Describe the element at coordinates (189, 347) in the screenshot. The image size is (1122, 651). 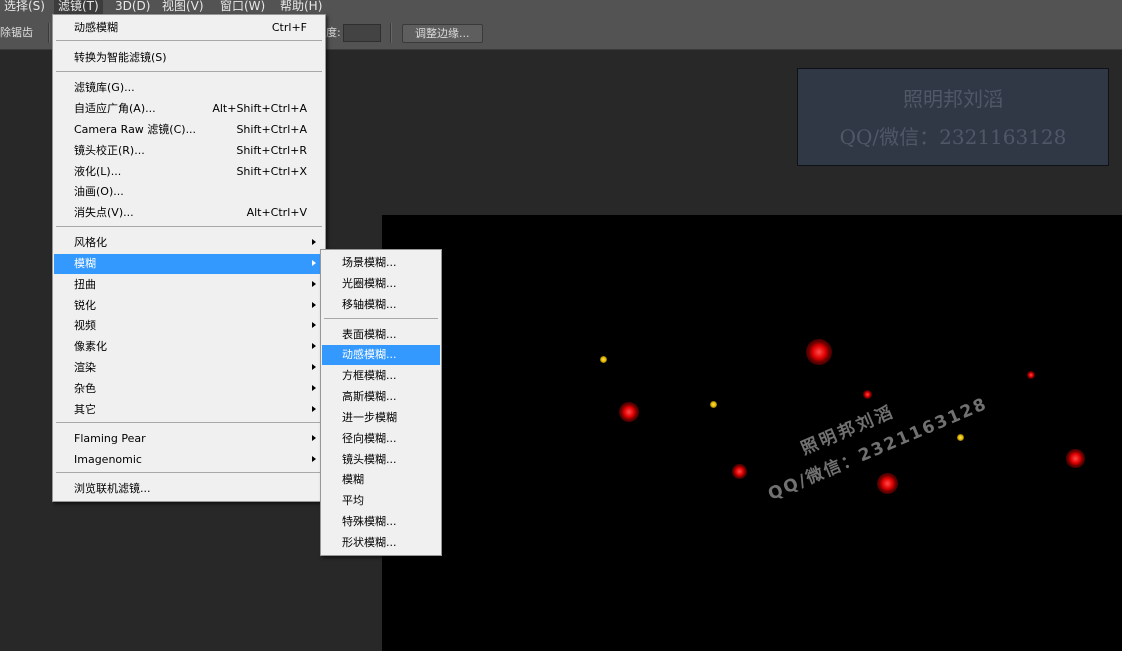
I see `menu-item-pixelate: 像素化` at that location.